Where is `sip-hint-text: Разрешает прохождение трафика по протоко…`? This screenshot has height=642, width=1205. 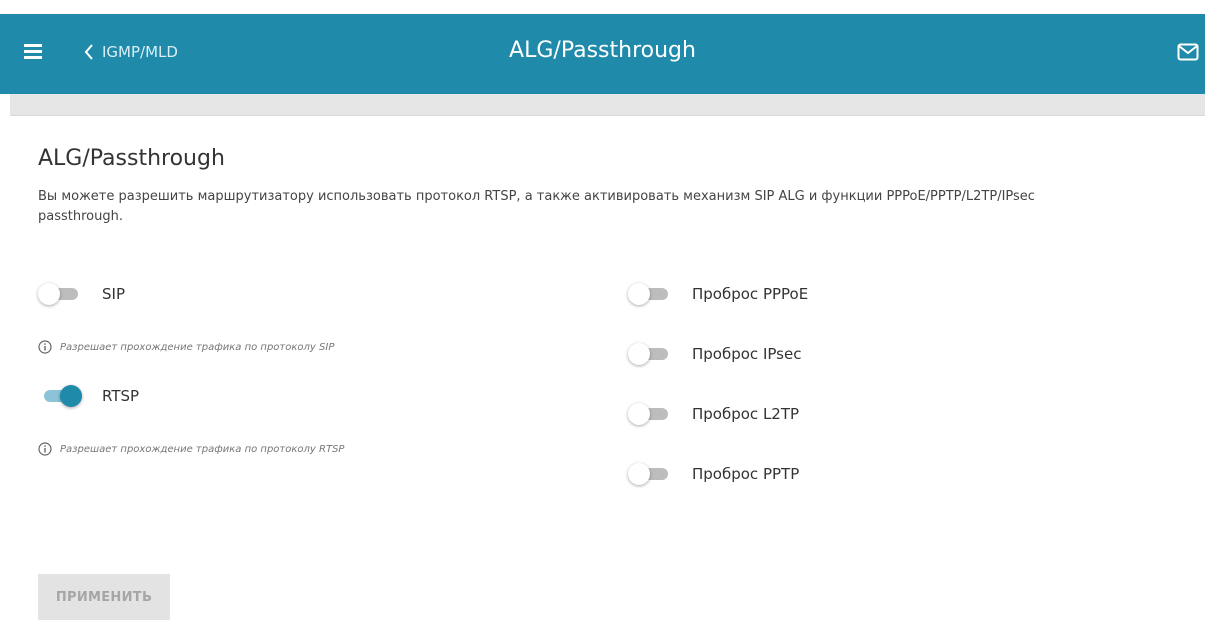 sip-hint-text: Разрешает прохождение трафика по протоко… is located at coordinates (197, 347).